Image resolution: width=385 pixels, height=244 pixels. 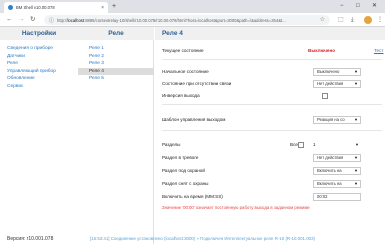 What do you see at coordinates (341, 20) in the screenshot?
I see `extensions-icon: ⬚` at bounding box center [341, 20].